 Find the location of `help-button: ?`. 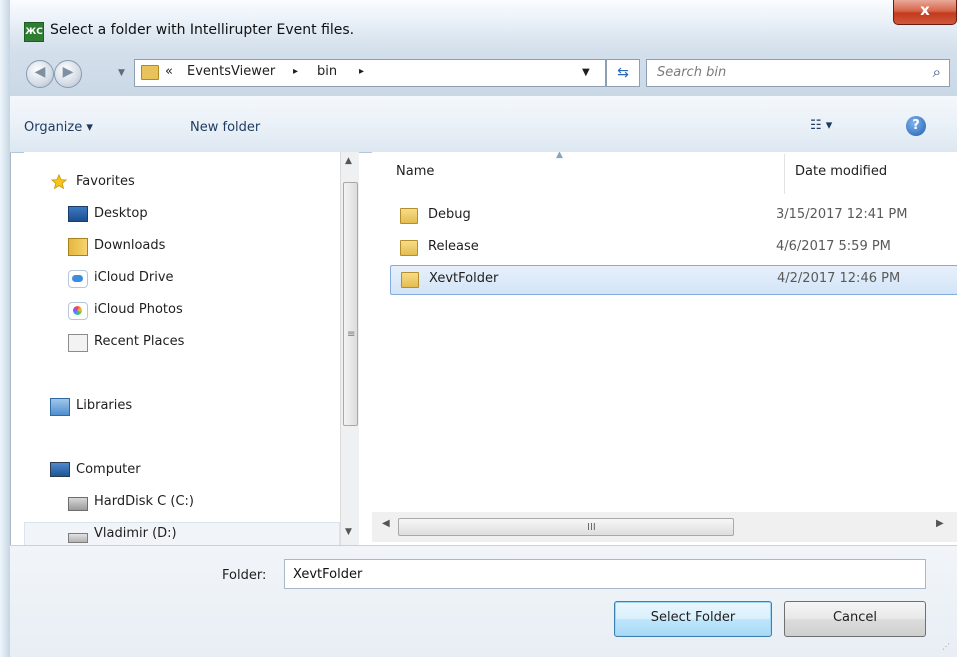

help-button: ? is located at coordinates (916, 126).